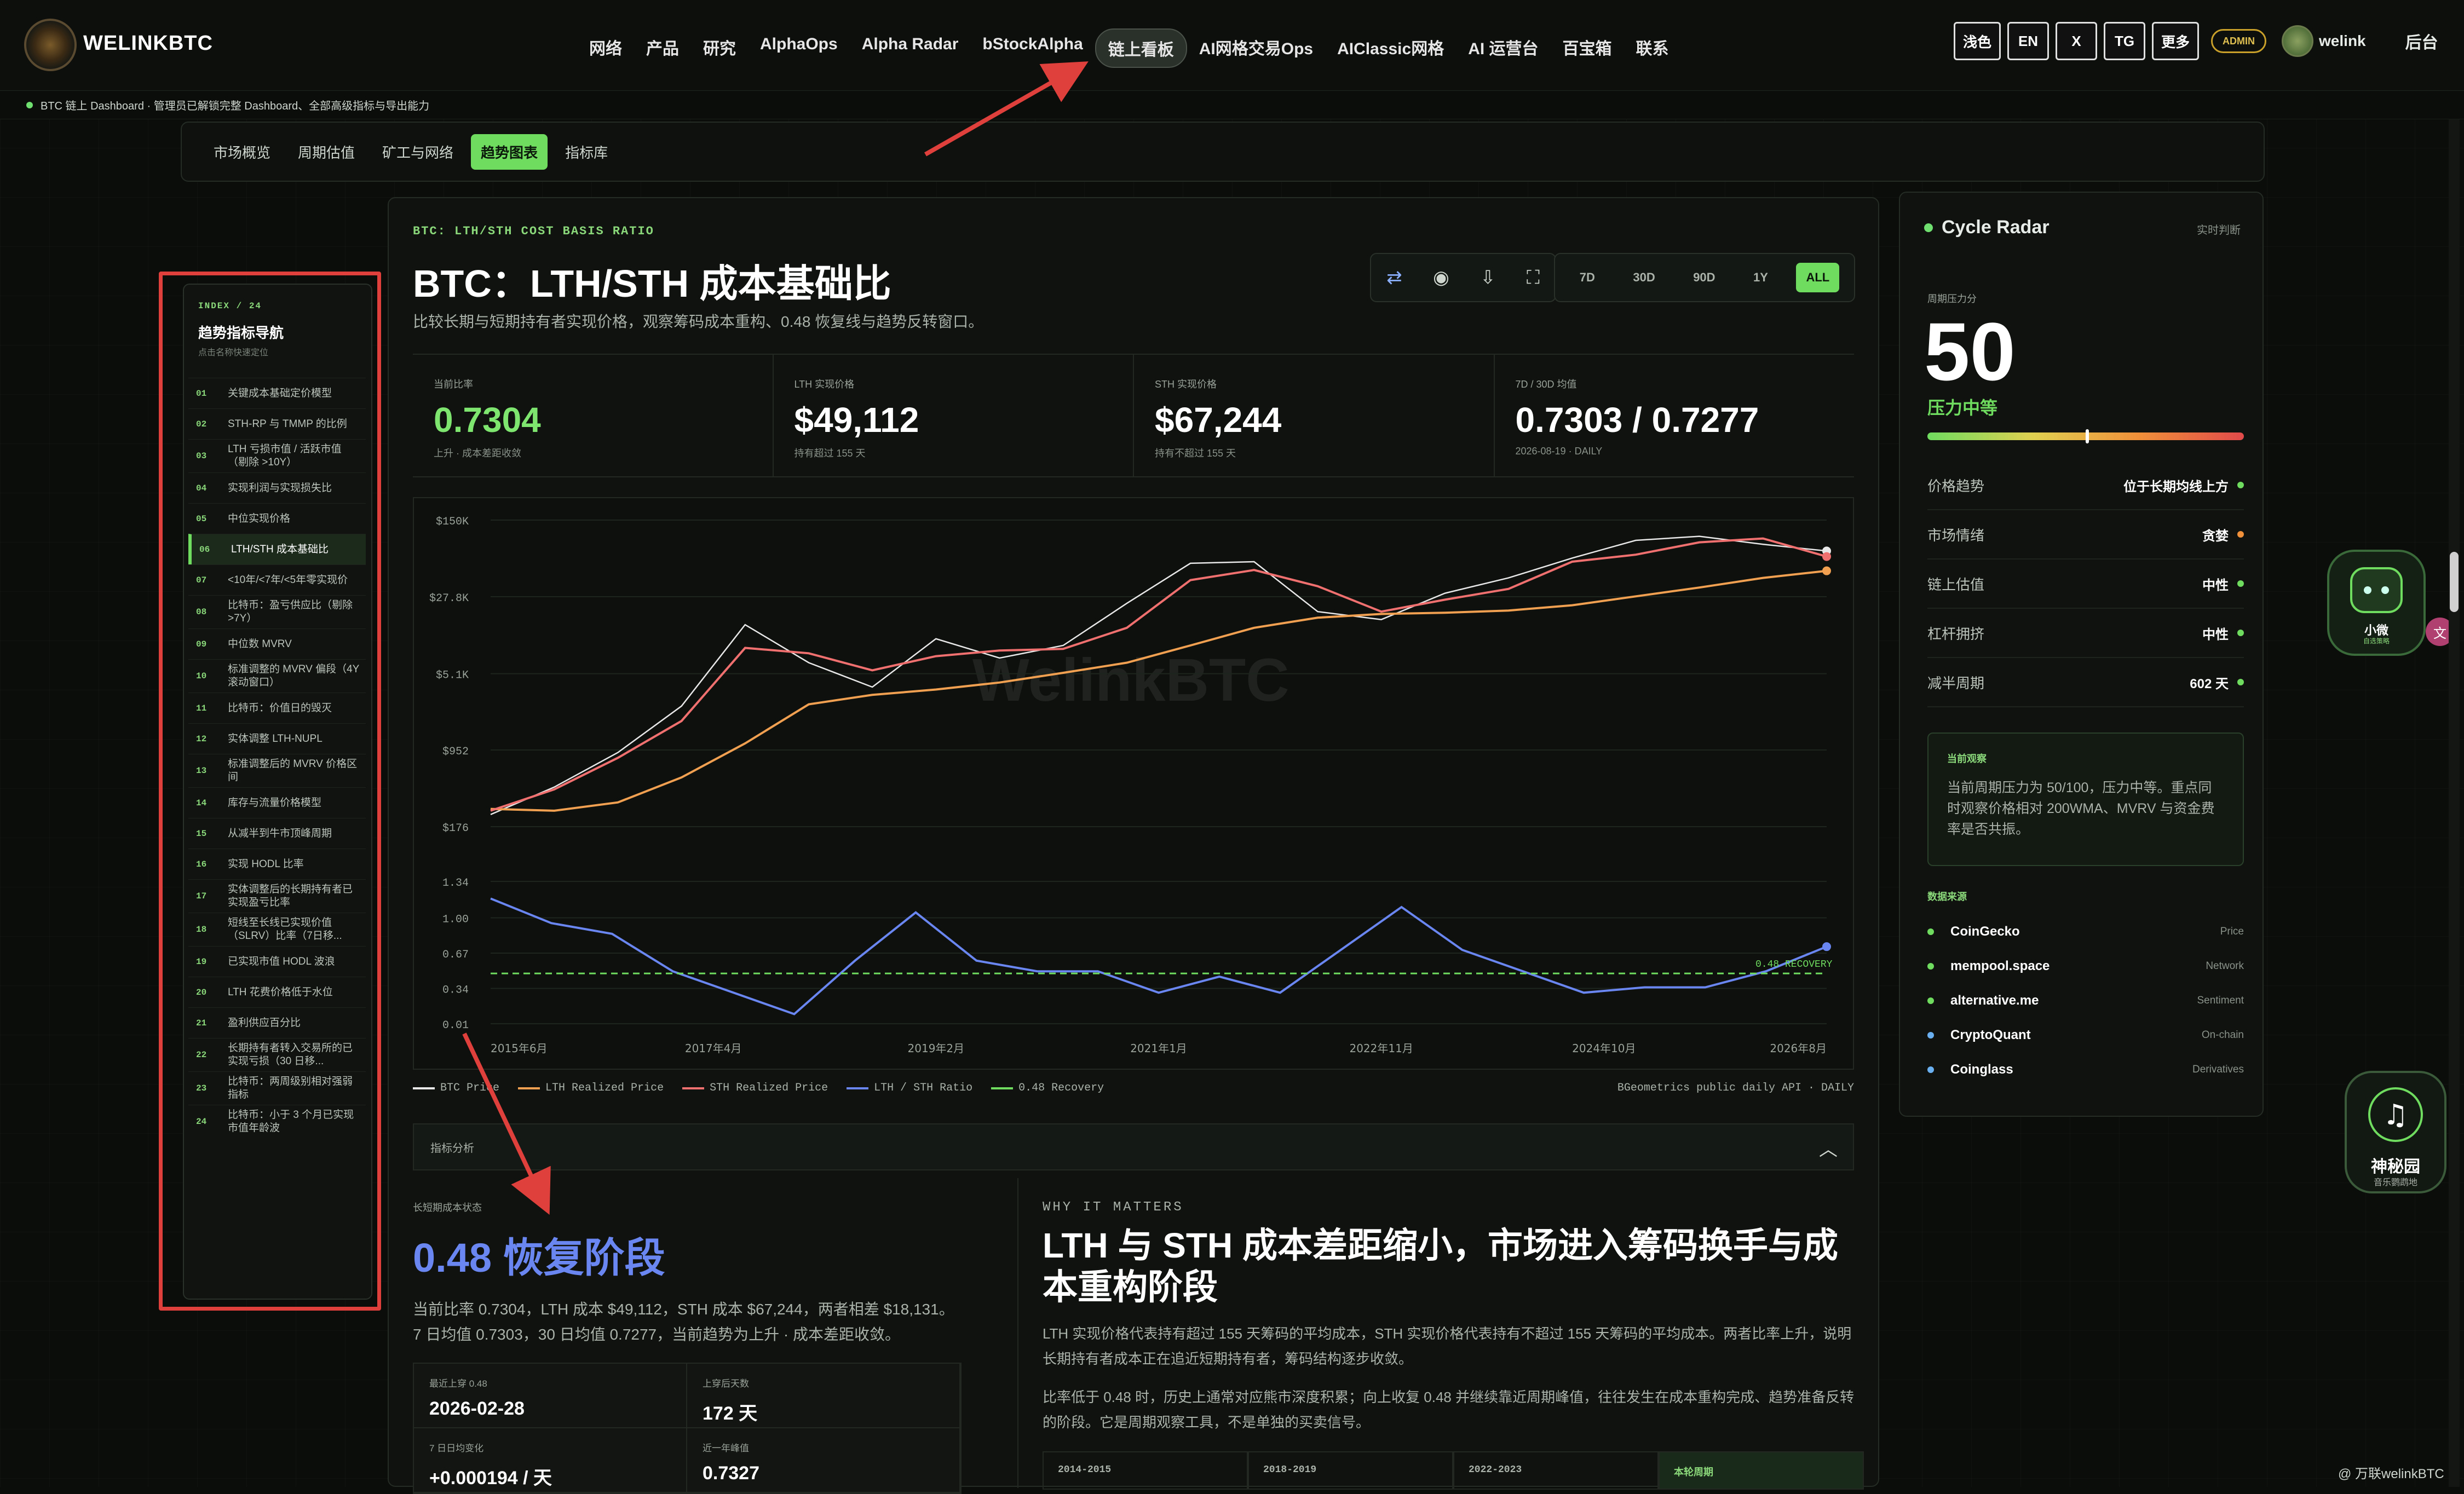  What do you see at coordinates (1394, 278) in the screenshot?
I see `swap-icon: ⇄` at bounding box center [1394, 278].